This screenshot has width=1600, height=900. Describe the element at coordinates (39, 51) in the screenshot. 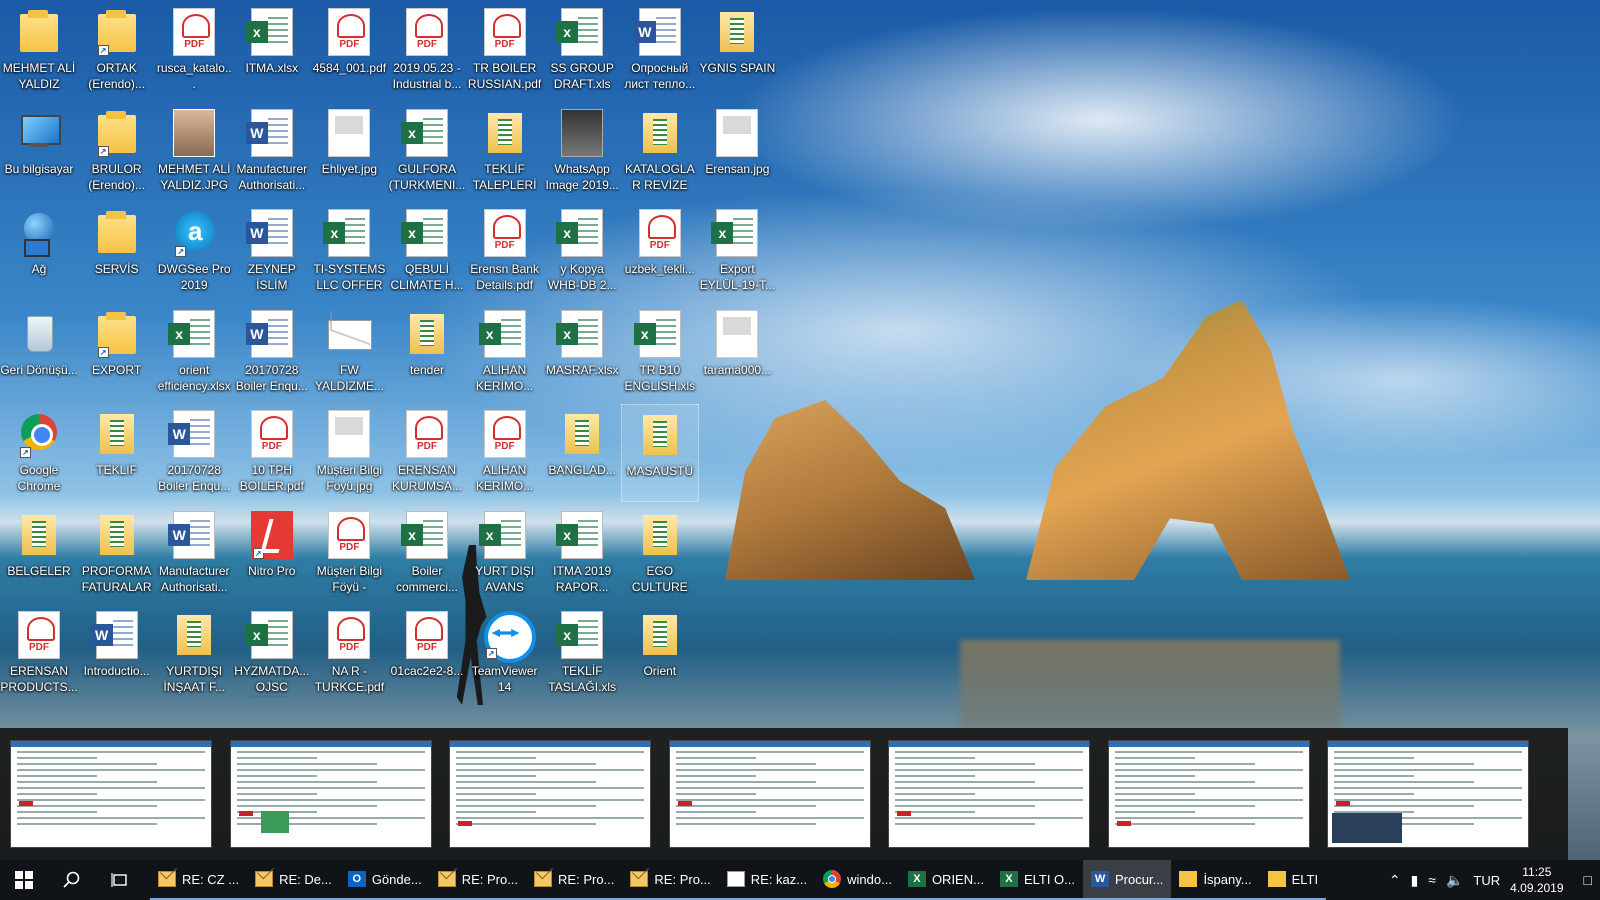

I see `desktop-icon: MEHMET ALİ YALDIZ` at that location.